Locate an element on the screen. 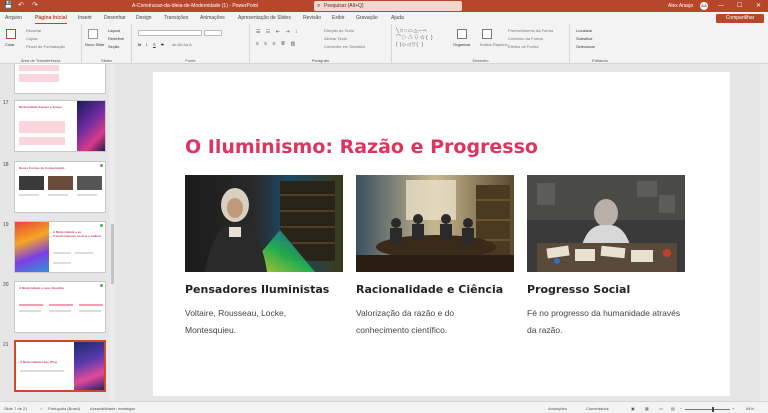  thumbnail-title: A Modernidade Hoje (Pós) is located at coordinates (39, 362).